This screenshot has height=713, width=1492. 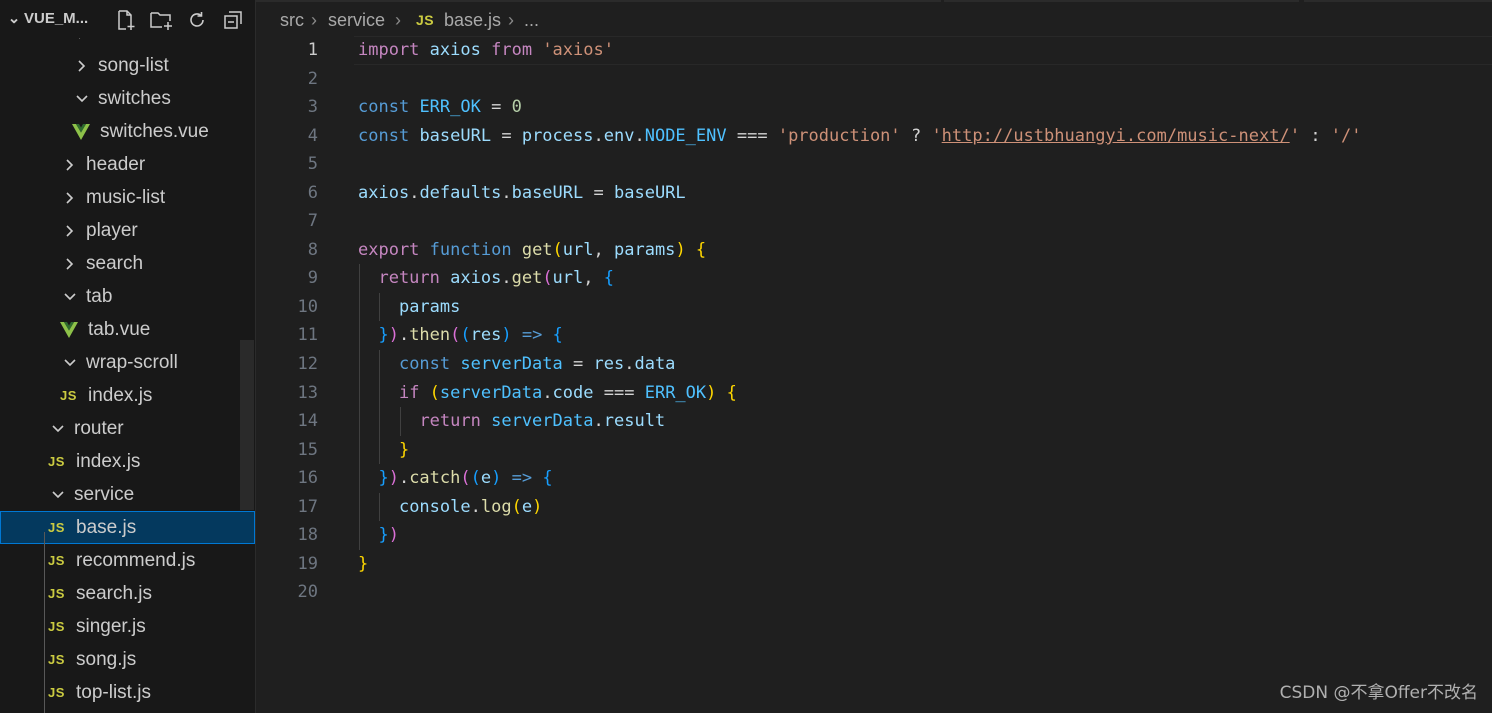 I want to click on code-token: =, so click(x=598, y=192).